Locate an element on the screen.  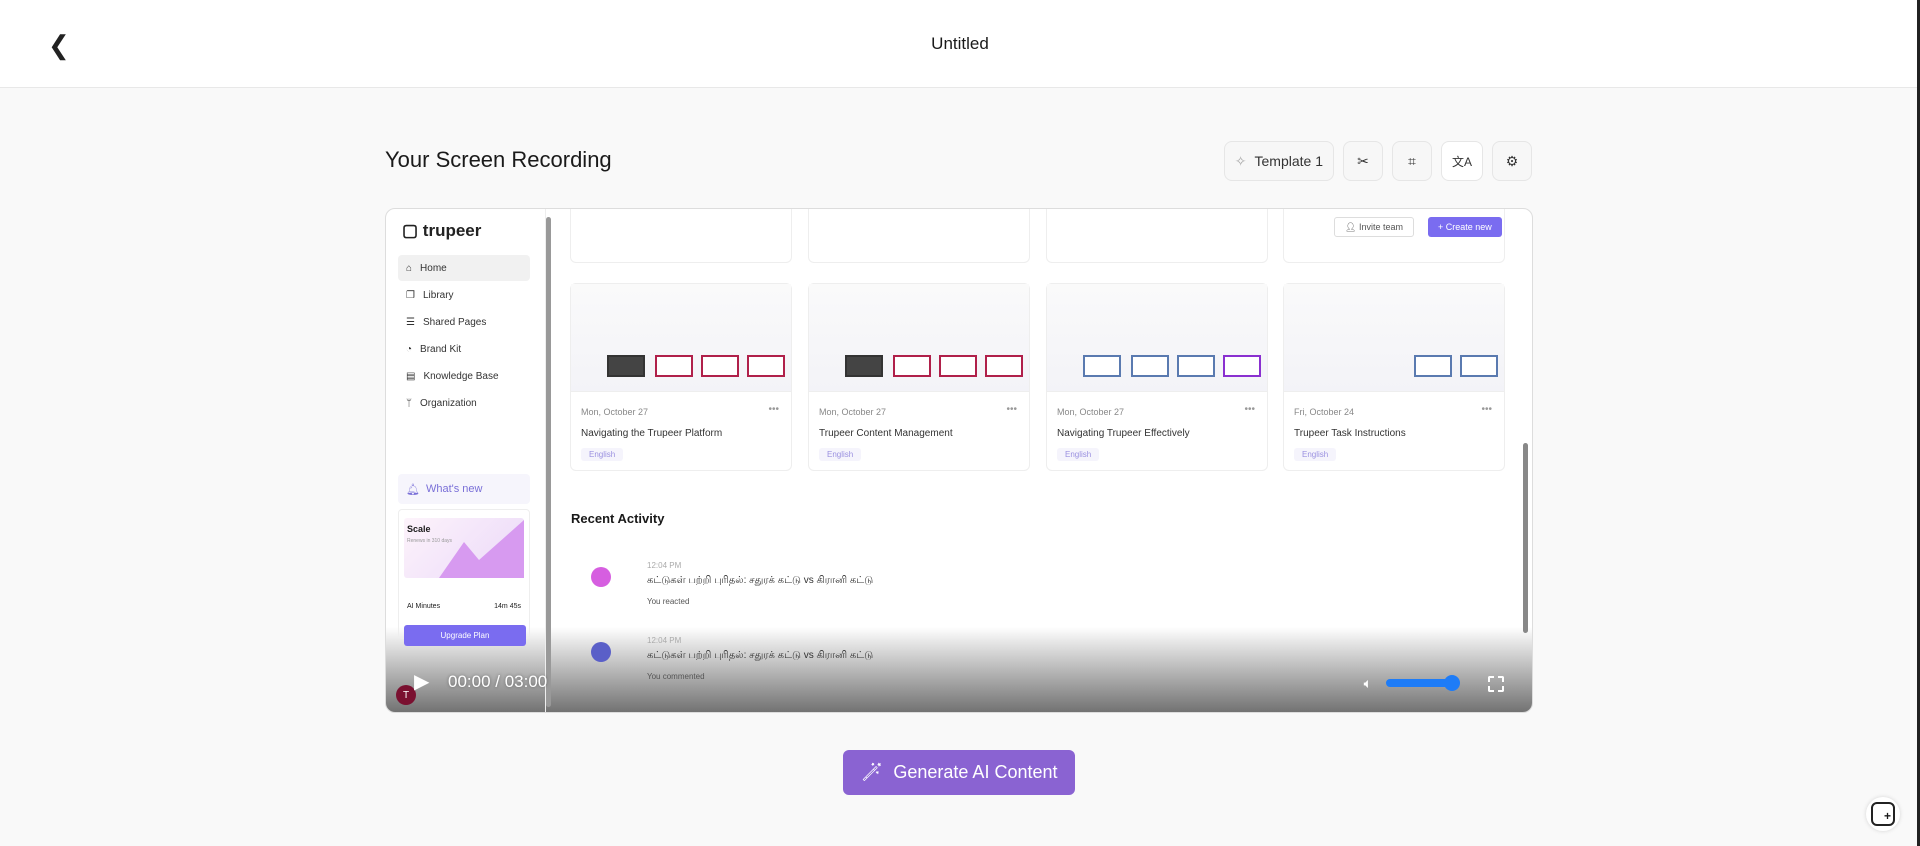
crop-icon: ⌗ is located at coordinates (1412, 160).